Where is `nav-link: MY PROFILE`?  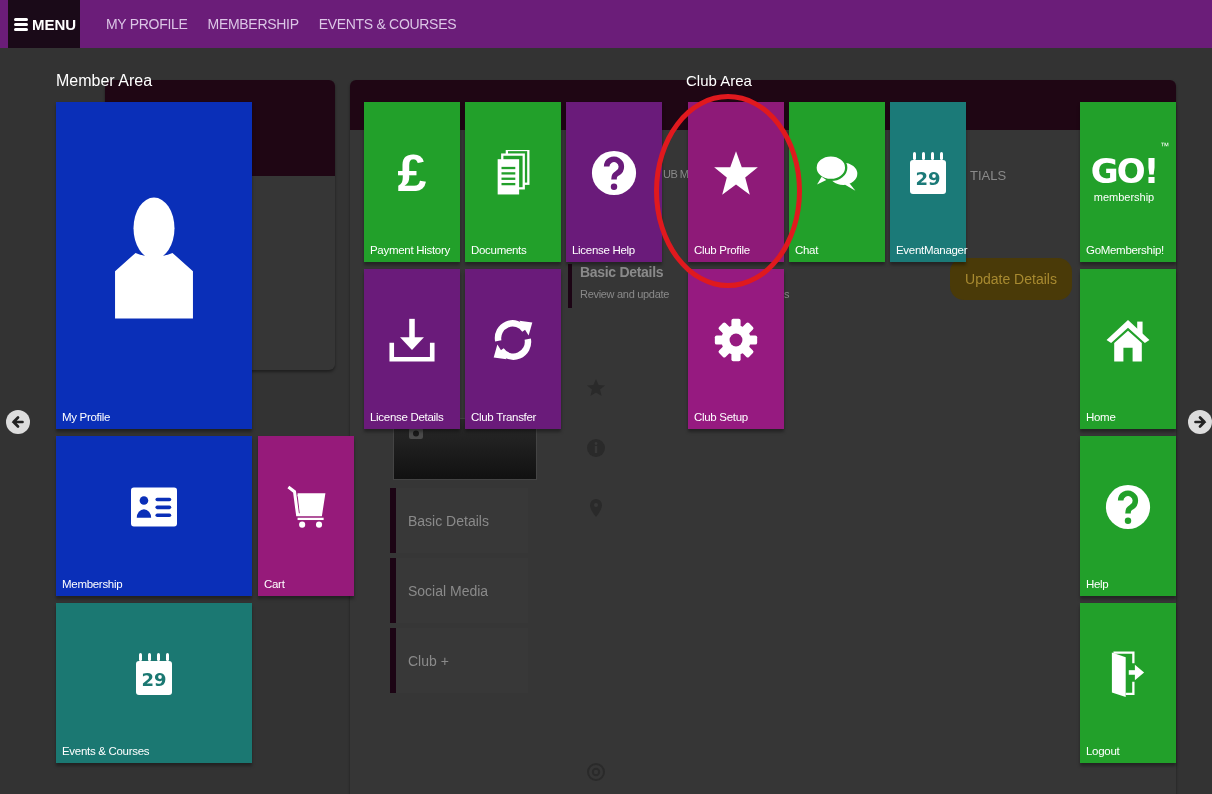
nav-link: MY PROFILE is located at coordinates (147, 24).